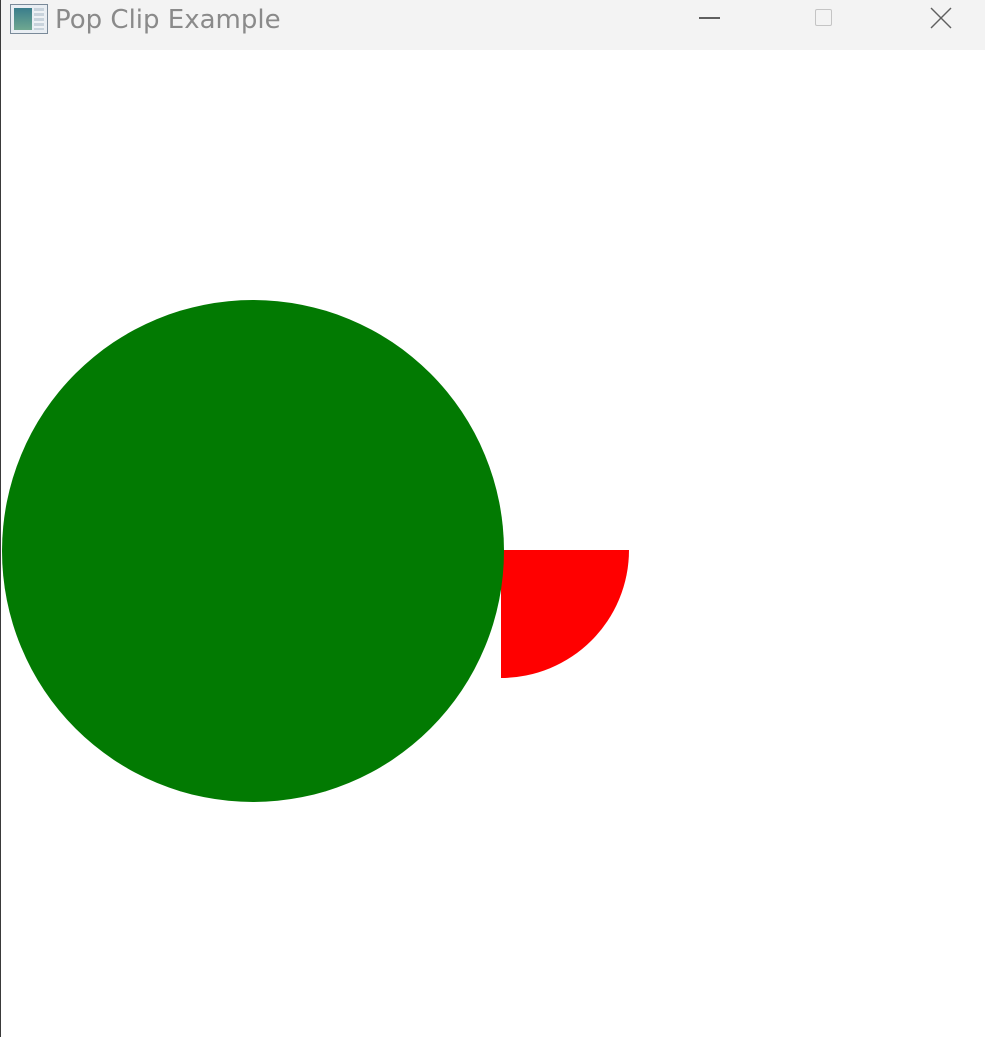 The height and width of the screenshot is (1037, 985). I want to click on minimize-button, so click(709, 20).